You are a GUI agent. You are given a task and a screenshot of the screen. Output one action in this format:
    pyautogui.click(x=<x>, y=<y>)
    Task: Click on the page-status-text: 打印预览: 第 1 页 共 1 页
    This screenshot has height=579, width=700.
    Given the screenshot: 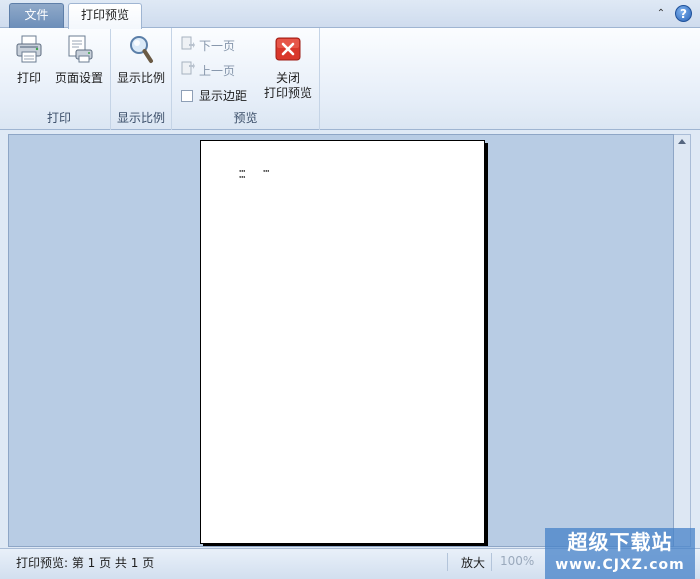 What is the action you would take?
    pyautogui.click(x=85, y=563)
    